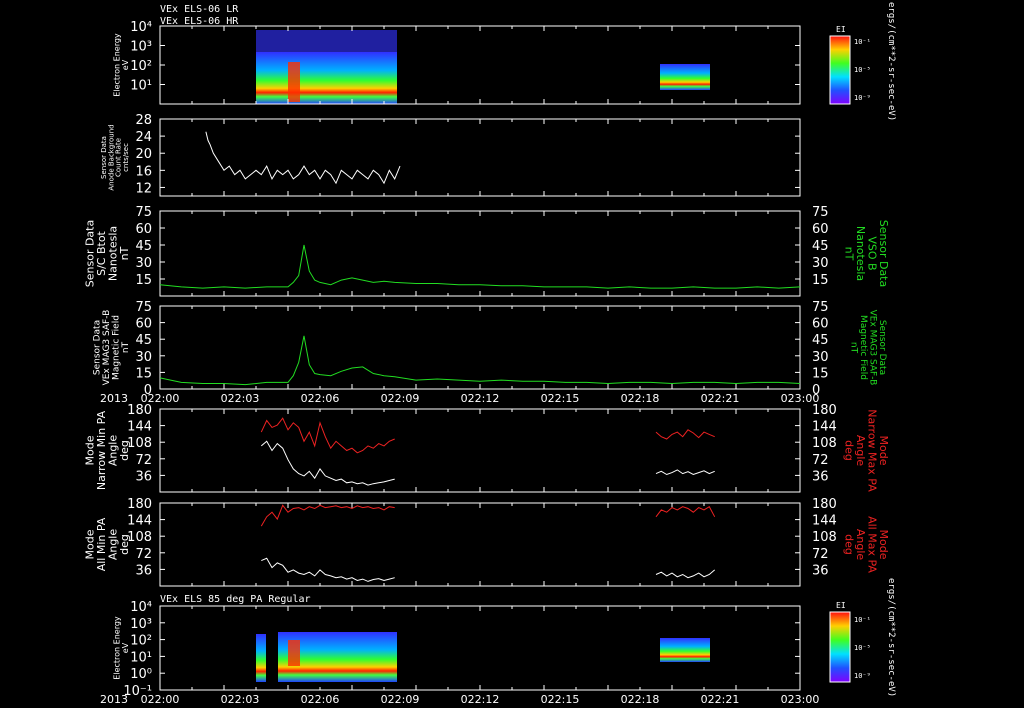  Describe the element at coordinates (480, 450) in the screenshot. I see `panel-frame-narrow-pa` at that location.